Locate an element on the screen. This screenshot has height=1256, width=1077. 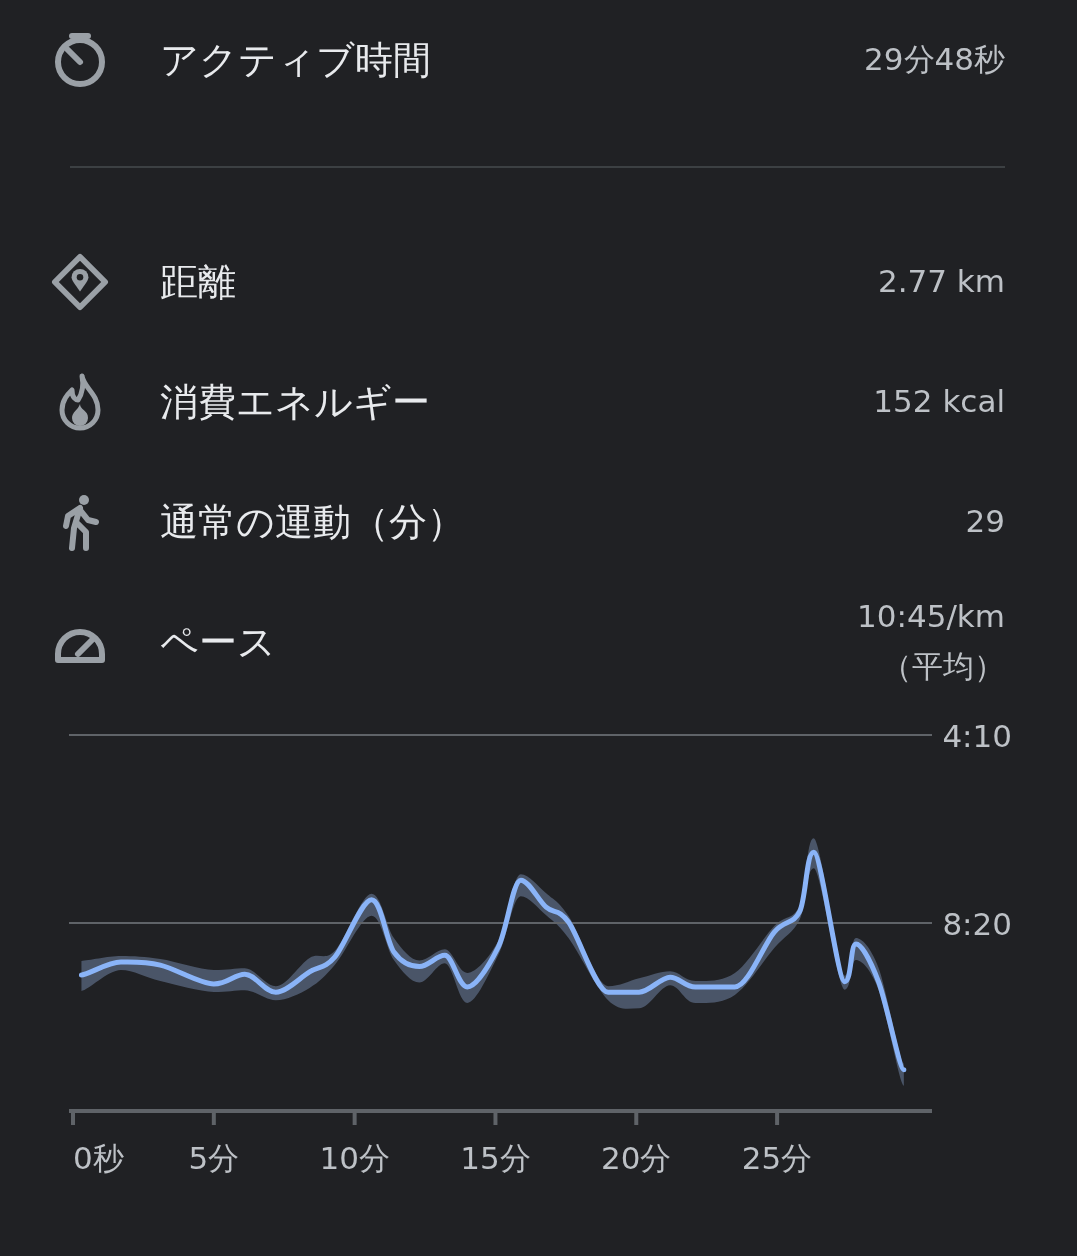
stat-note: （平均） is located at coordinates (943, 666).